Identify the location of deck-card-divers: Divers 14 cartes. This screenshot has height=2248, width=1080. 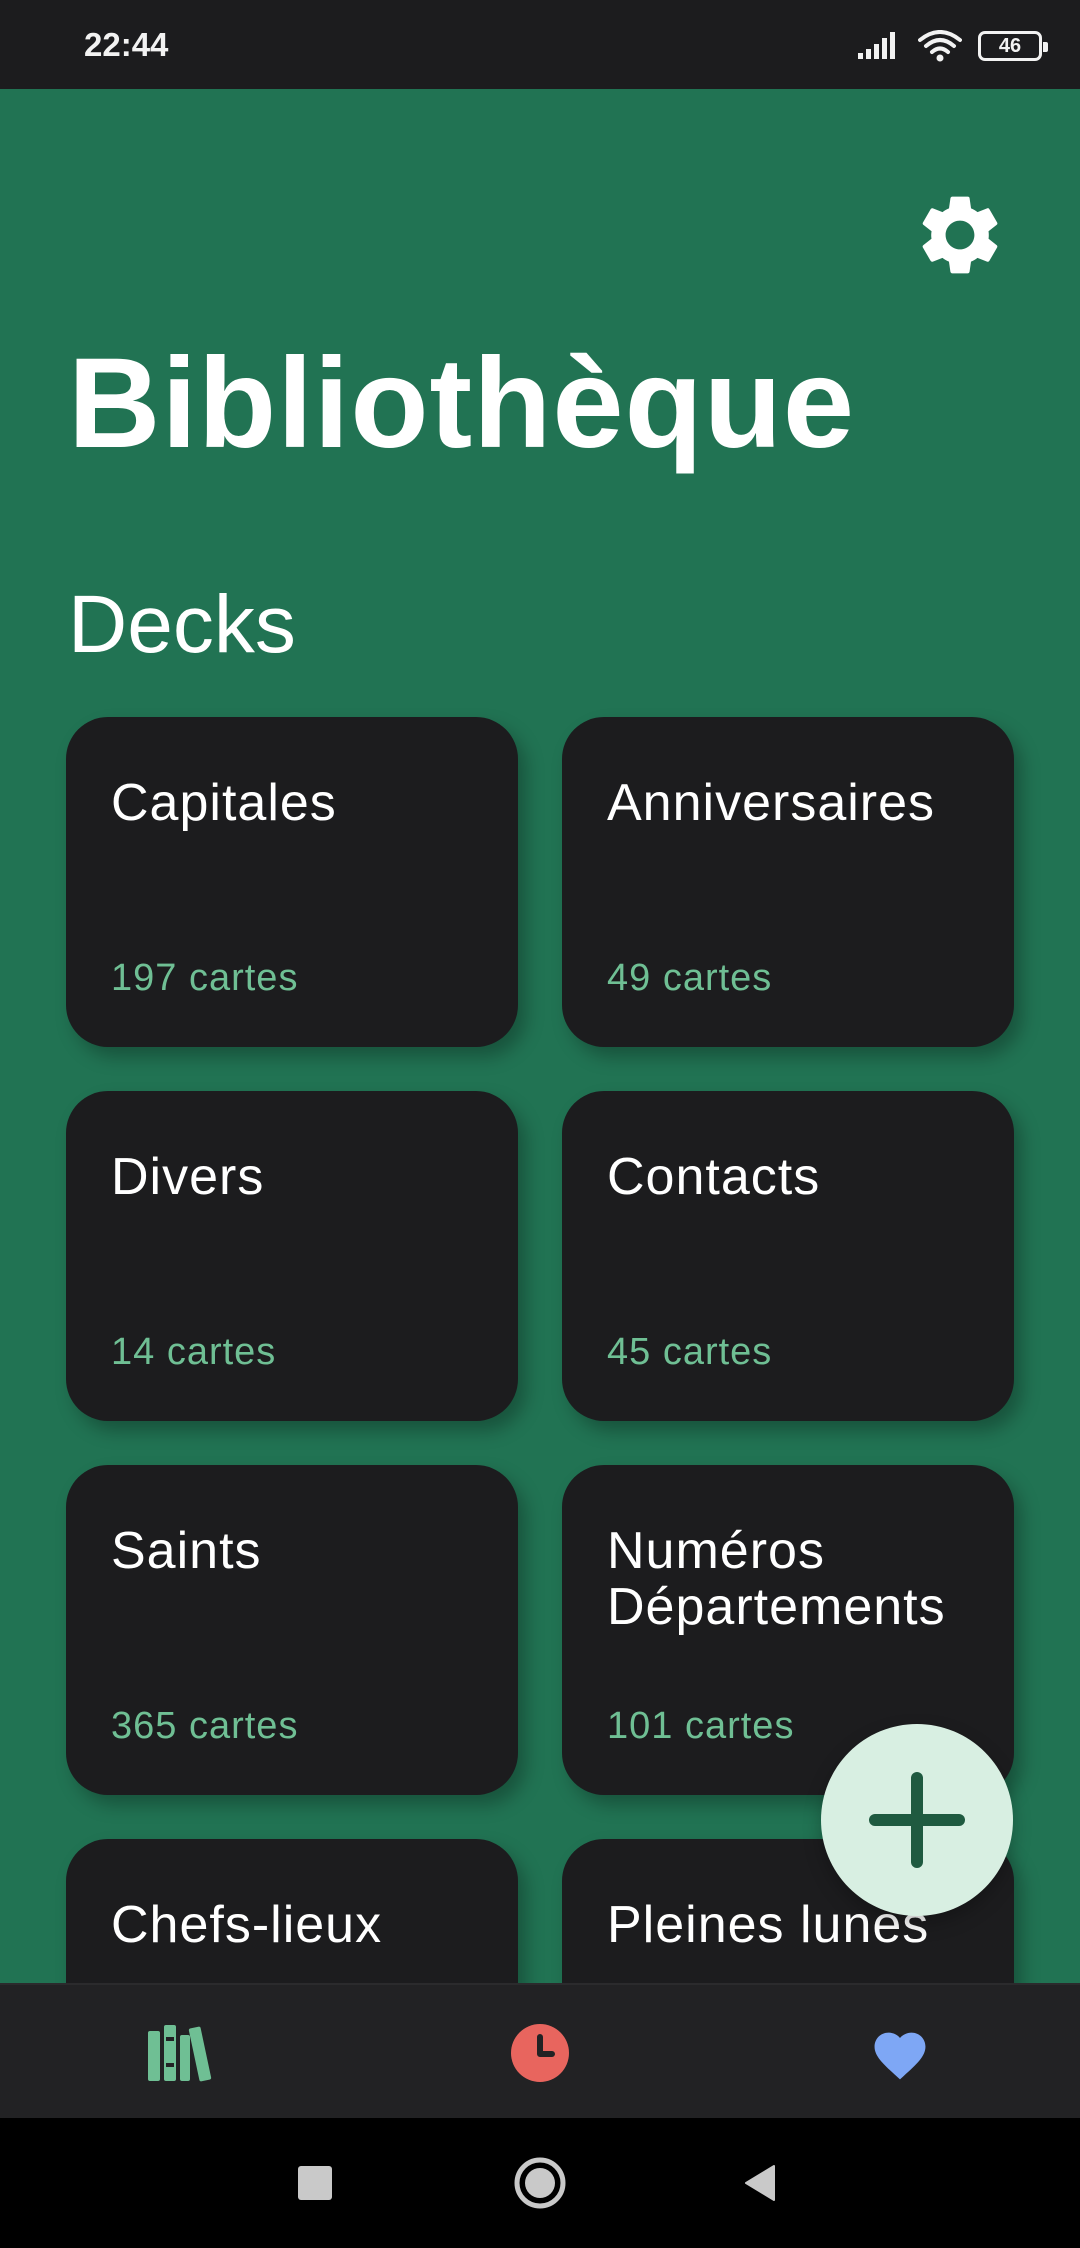
(292, 1256).